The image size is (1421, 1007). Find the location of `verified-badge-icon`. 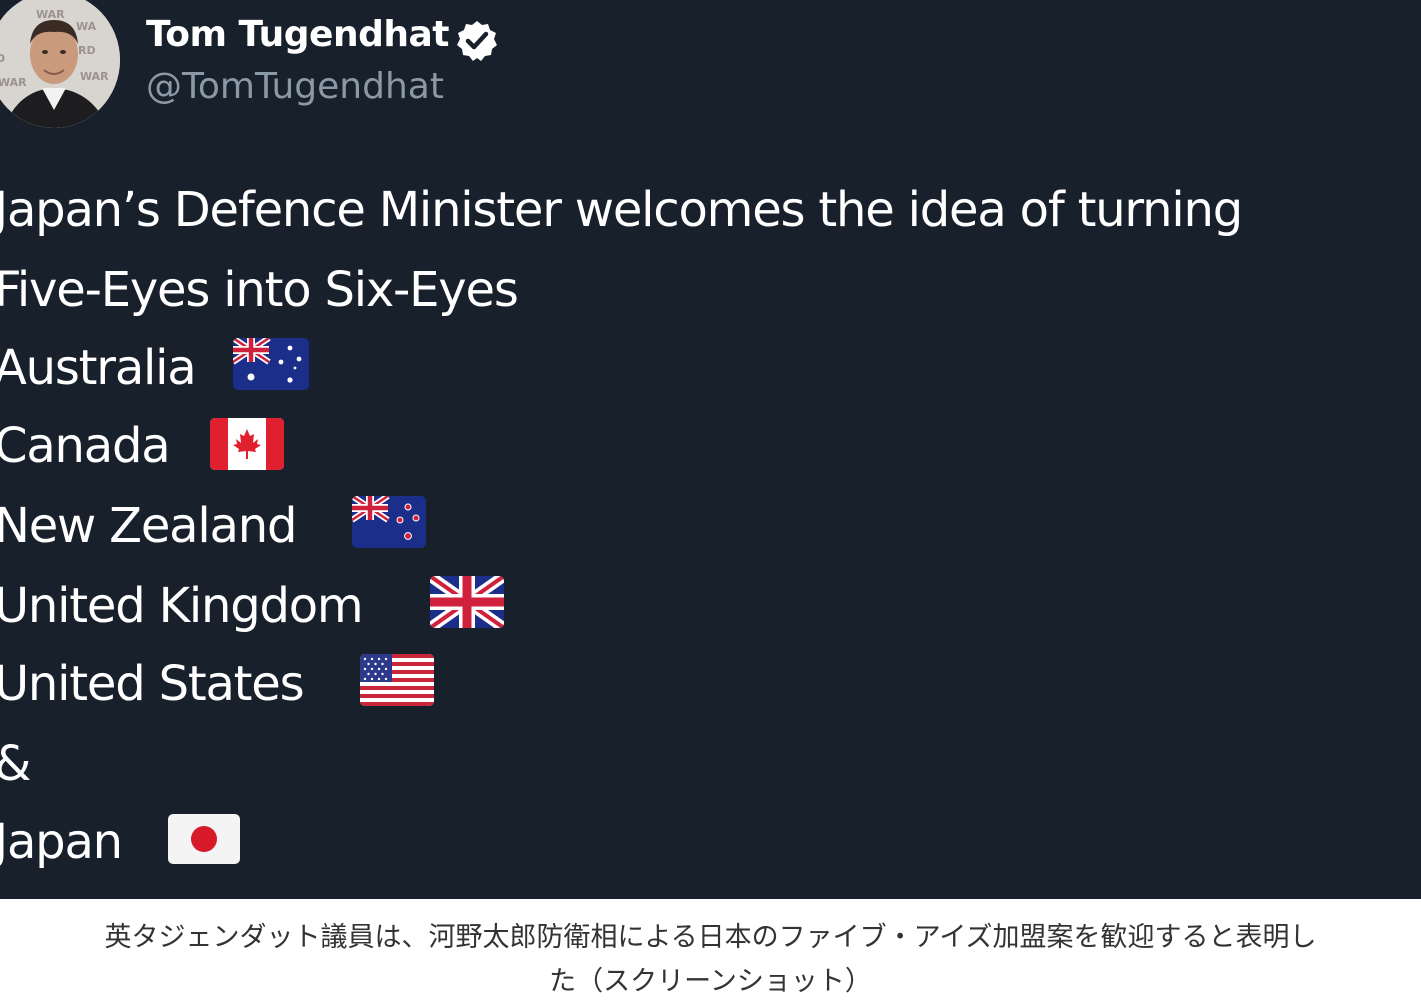

verified-badge-icon is located at coordinates (477, 41).